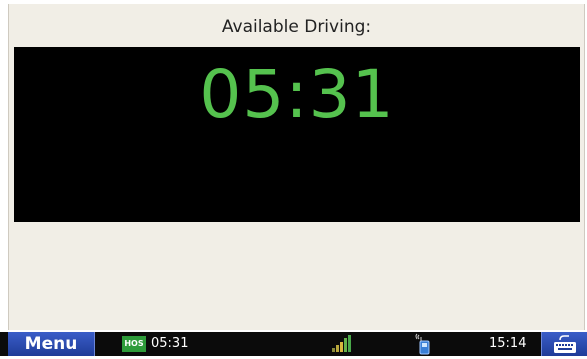  Describe the element at coordinates (297, 94) in the screenshot. I see `available-driving-timer: 05:31` at that location.